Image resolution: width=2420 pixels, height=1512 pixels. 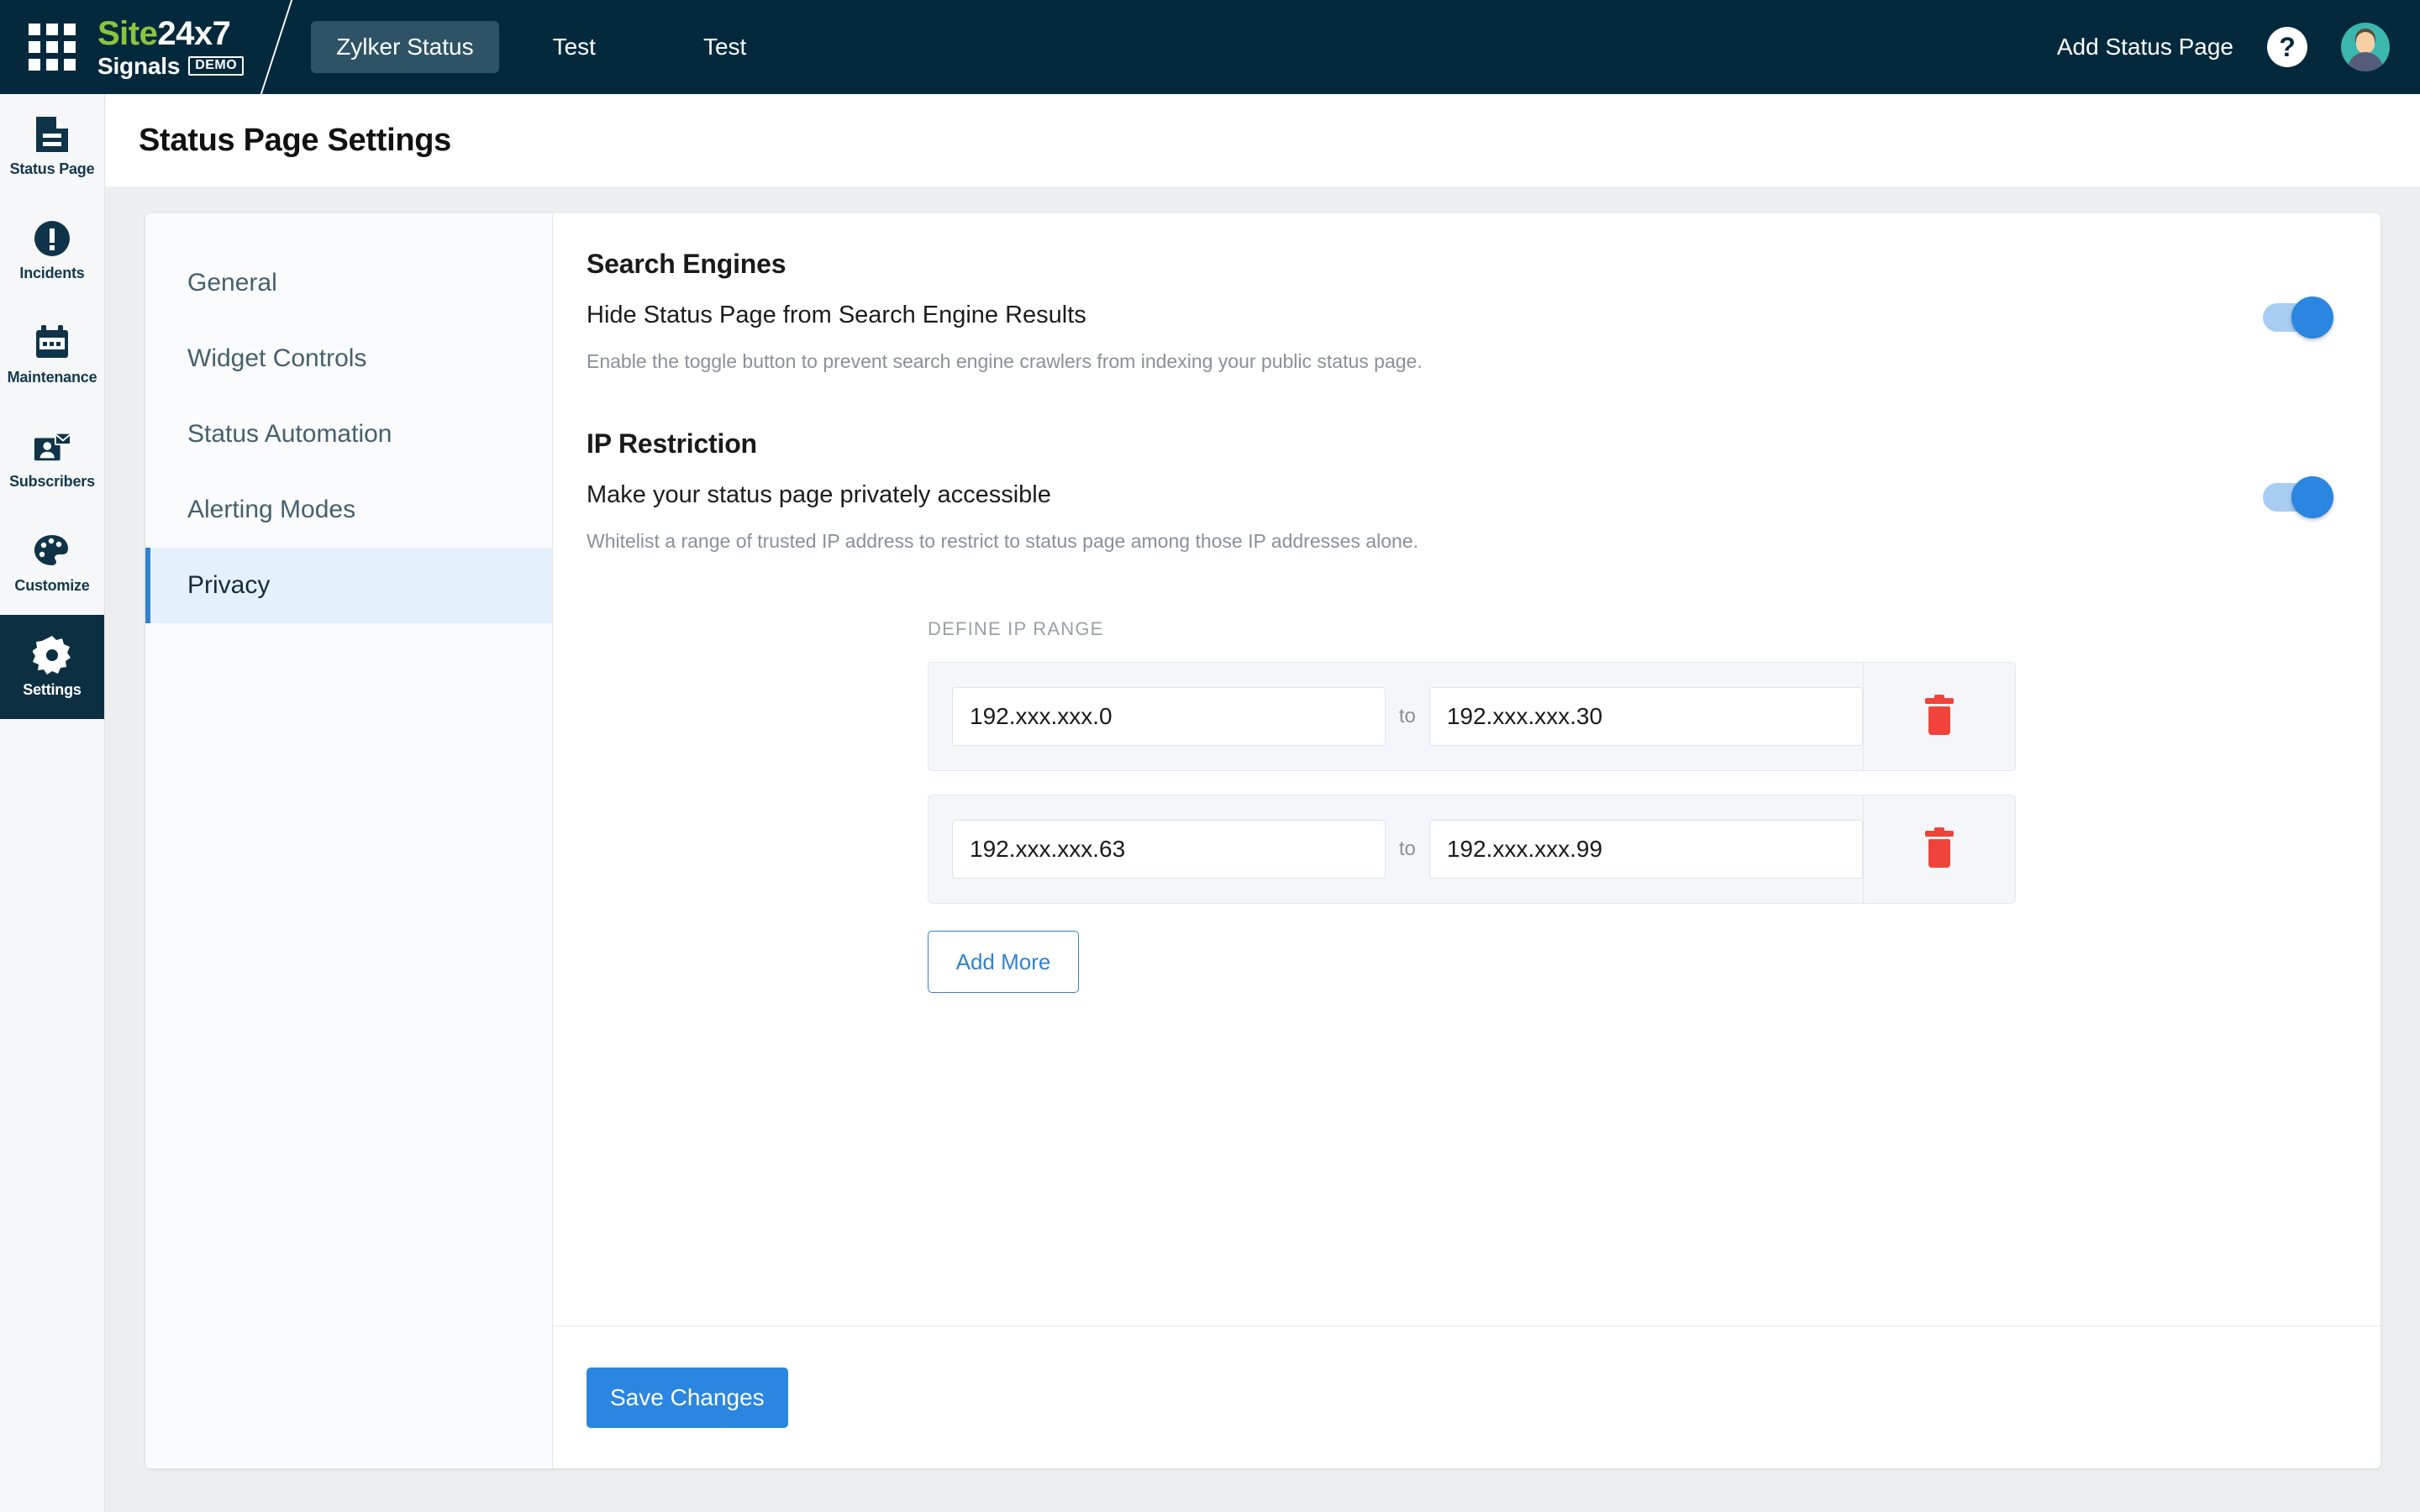 What do you see at coordinates (52, 272) in the screenshot?
I see `sidebar-item-label: Incidents` at bounding box center [52, 272].